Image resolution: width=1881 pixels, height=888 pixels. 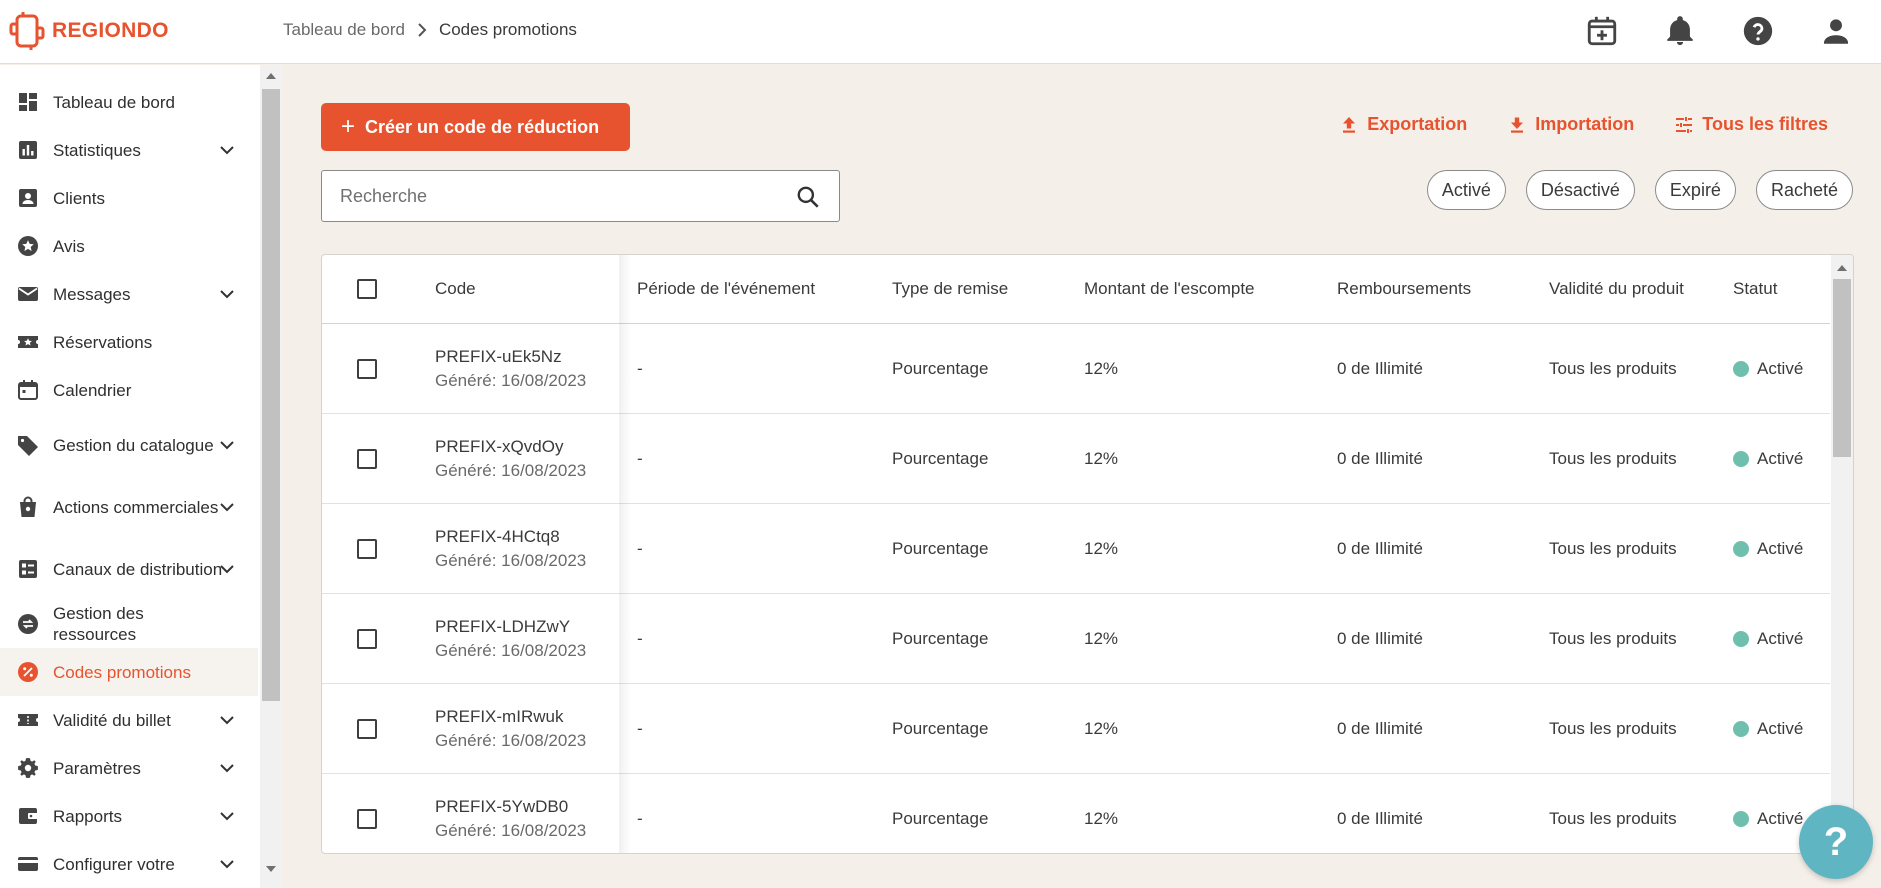 I want to click on column-header-validity: Validité du produit, so click(x=1616, y=289).